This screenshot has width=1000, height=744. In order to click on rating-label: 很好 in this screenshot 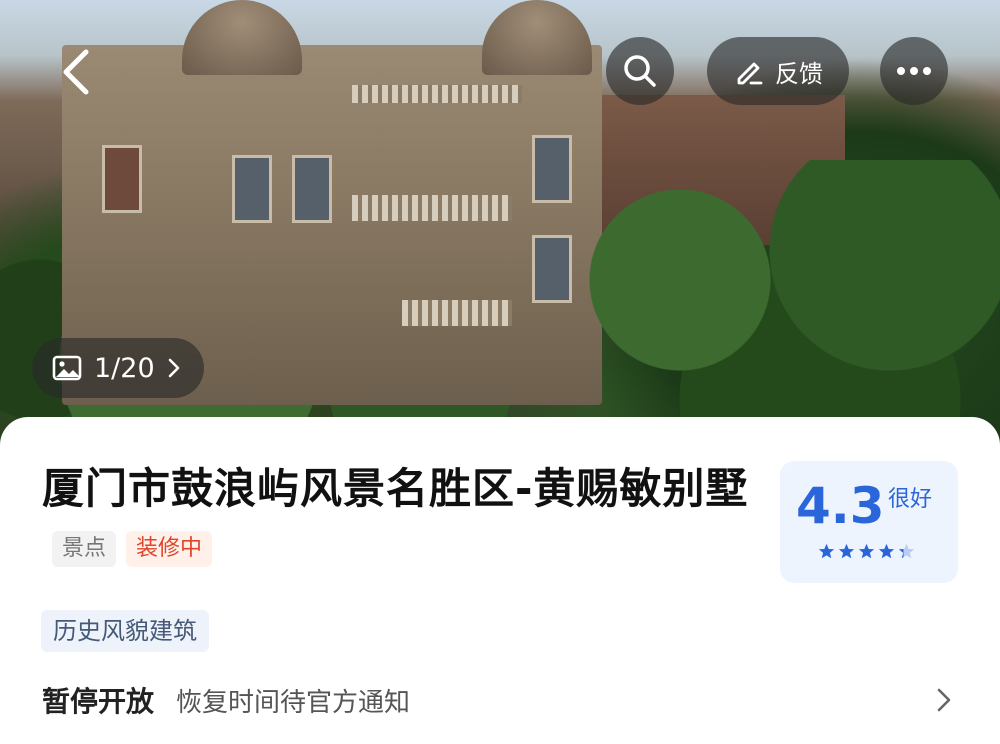, I will do `click(910, 499)`.